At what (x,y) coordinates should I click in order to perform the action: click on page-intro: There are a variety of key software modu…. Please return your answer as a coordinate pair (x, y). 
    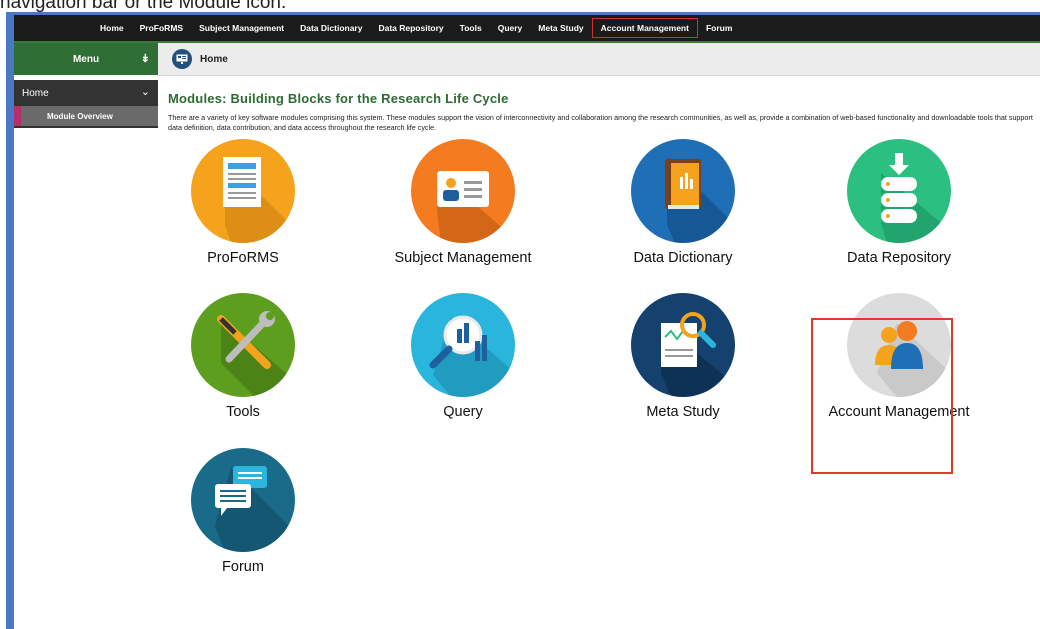
    Looking at the image, I should click on (600, 122).